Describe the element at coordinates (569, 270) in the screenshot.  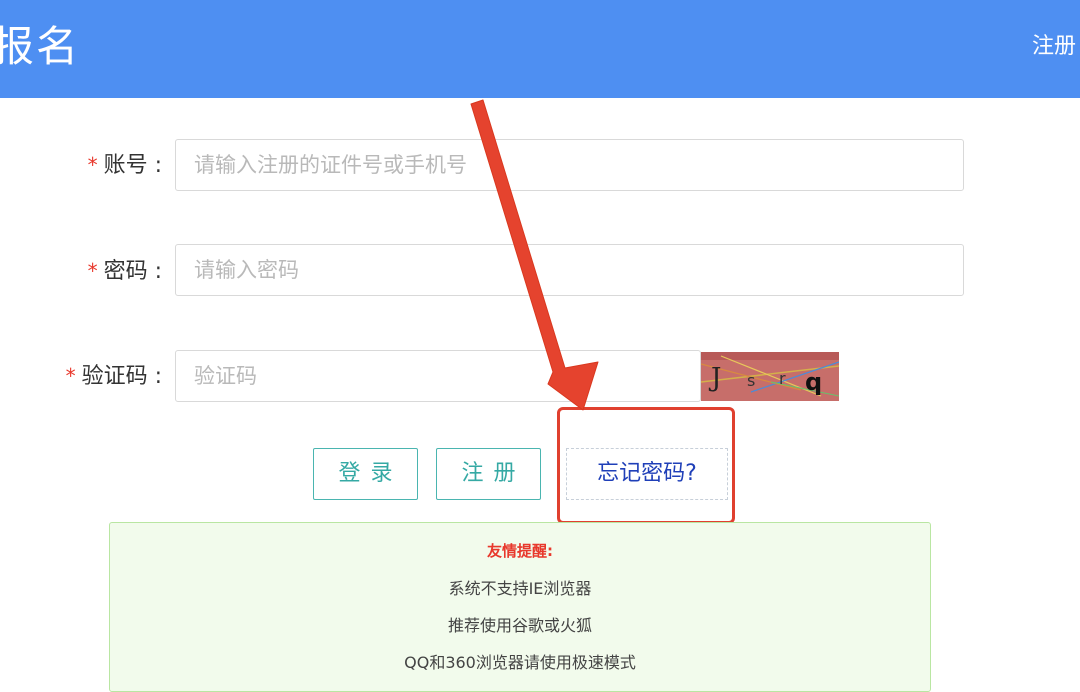
I see `password-input` at that location.